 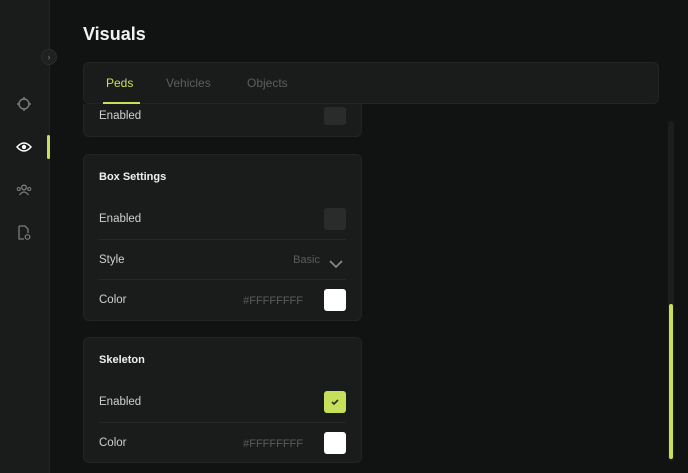 I want to click on tab-peds: Peds, so click(x=119, y=83).